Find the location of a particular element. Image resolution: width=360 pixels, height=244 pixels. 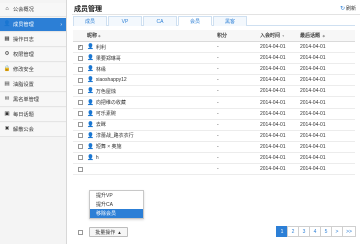

sidebar-item-2: ▦ 操作日志 is located at coordinates (33, 40).